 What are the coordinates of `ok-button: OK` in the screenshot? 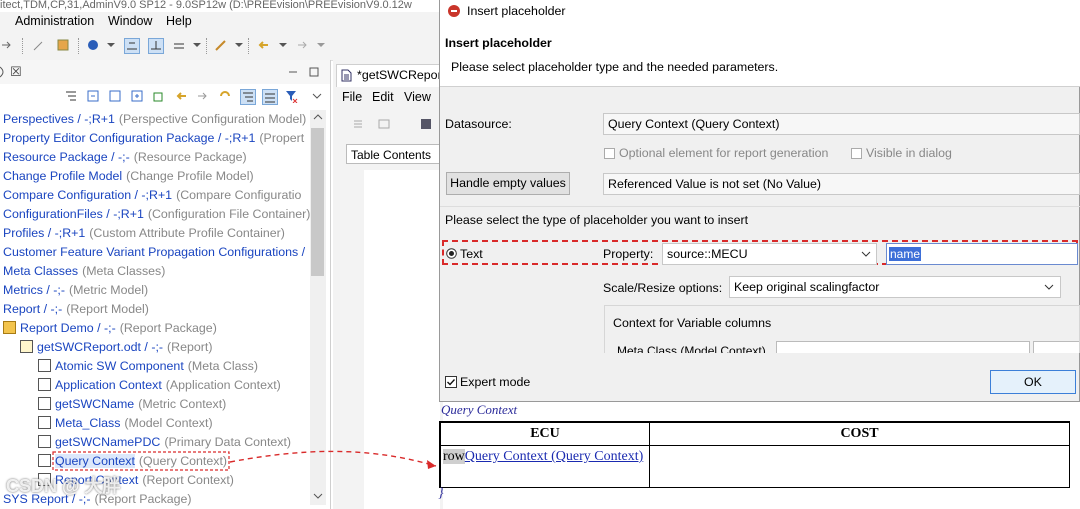 It's located at (1033, 382).